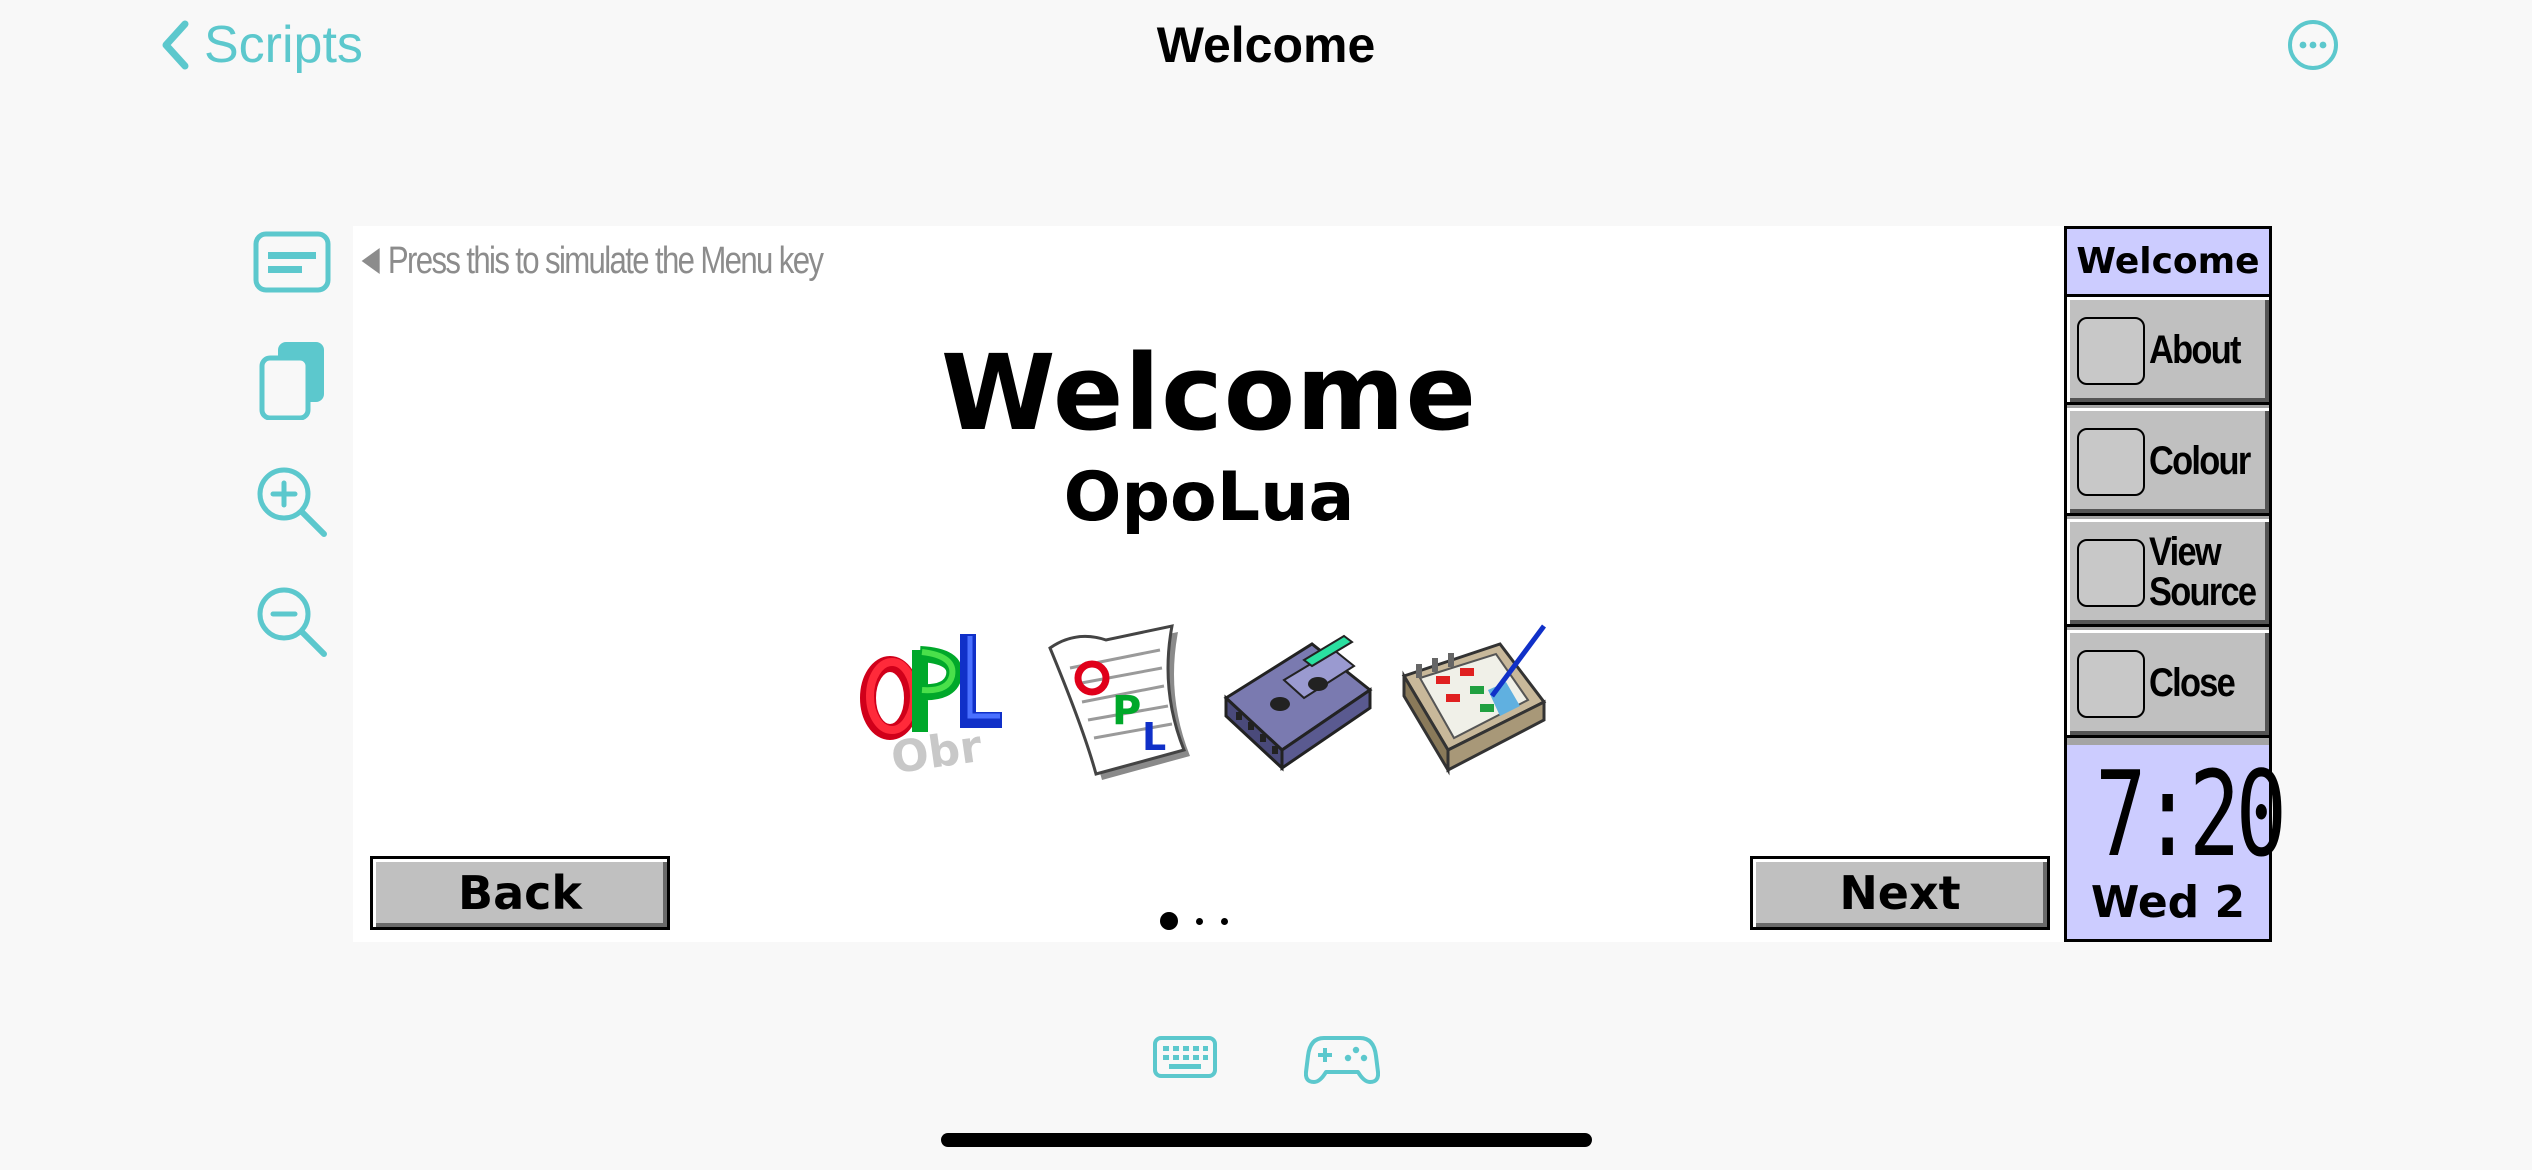  What do you see at coordinates (2168, 902) in the screenshot?
I see `clock-date: Wed 2` at bounding box center [2168, 902].